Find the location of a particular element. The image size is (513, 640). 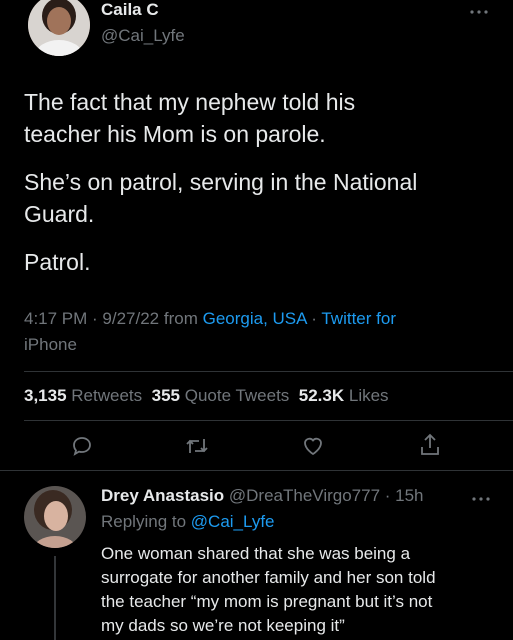

tweet-source-link: Twitter for is located at coordinates (358, 318).